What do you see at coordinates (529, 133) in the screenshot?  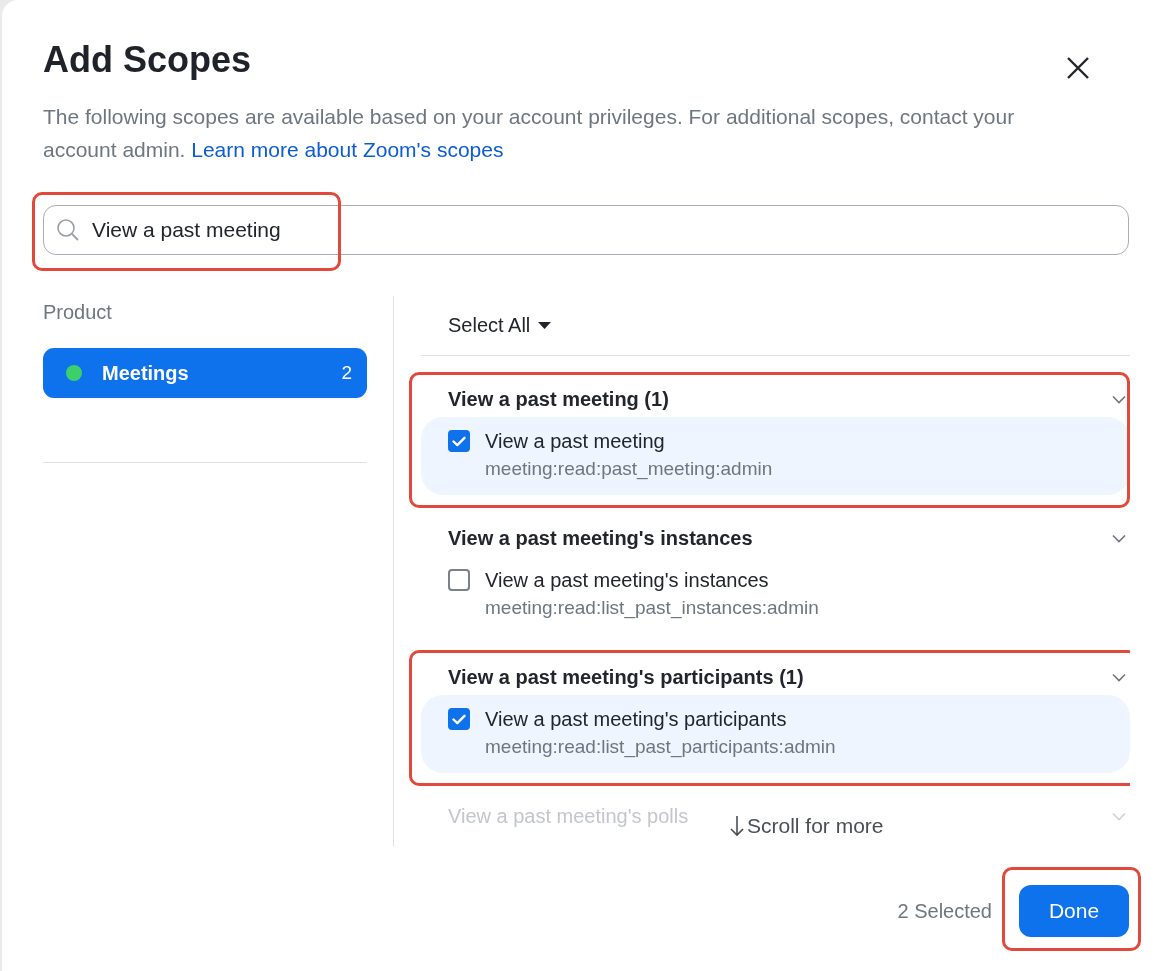 I see `description-text: The following scopes are available based on your account privileges. For additional scopes, contact your account admin. Learn more about Zoom's scopes` at bounding box center [529, 133].